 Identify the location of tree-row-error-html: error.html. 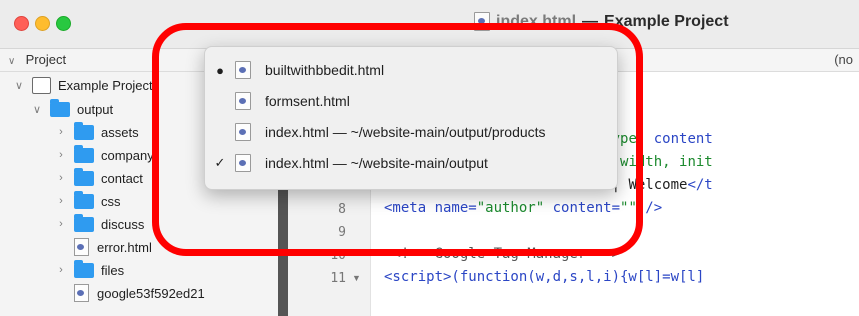
(103, 247).